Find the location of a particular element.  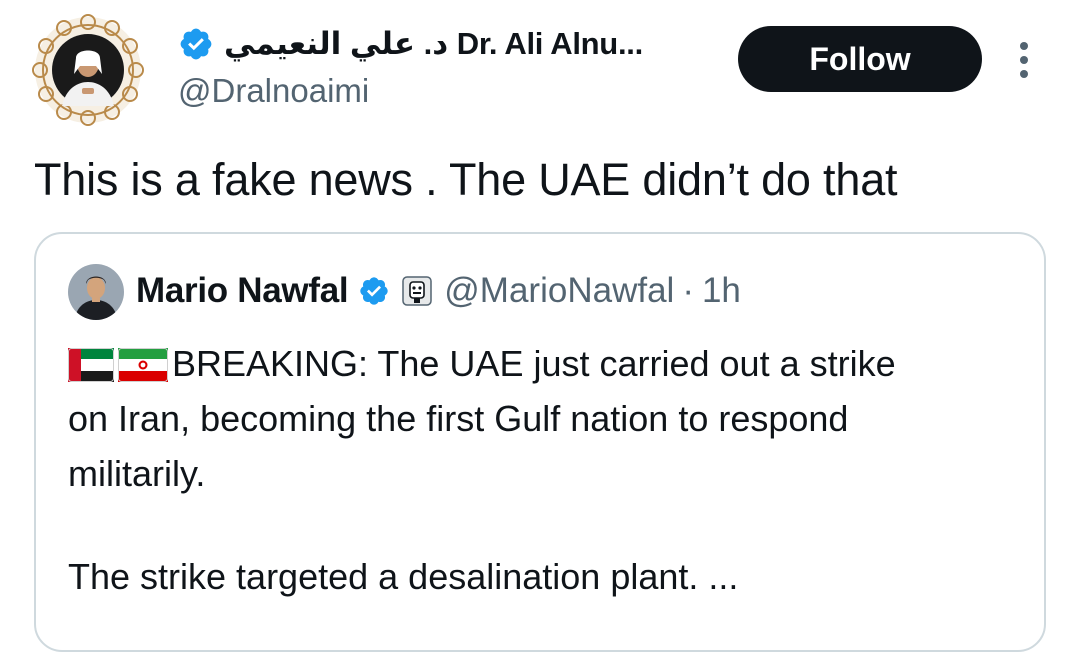

quoted-body-line: militarily. is located at coordinates (137, 473).